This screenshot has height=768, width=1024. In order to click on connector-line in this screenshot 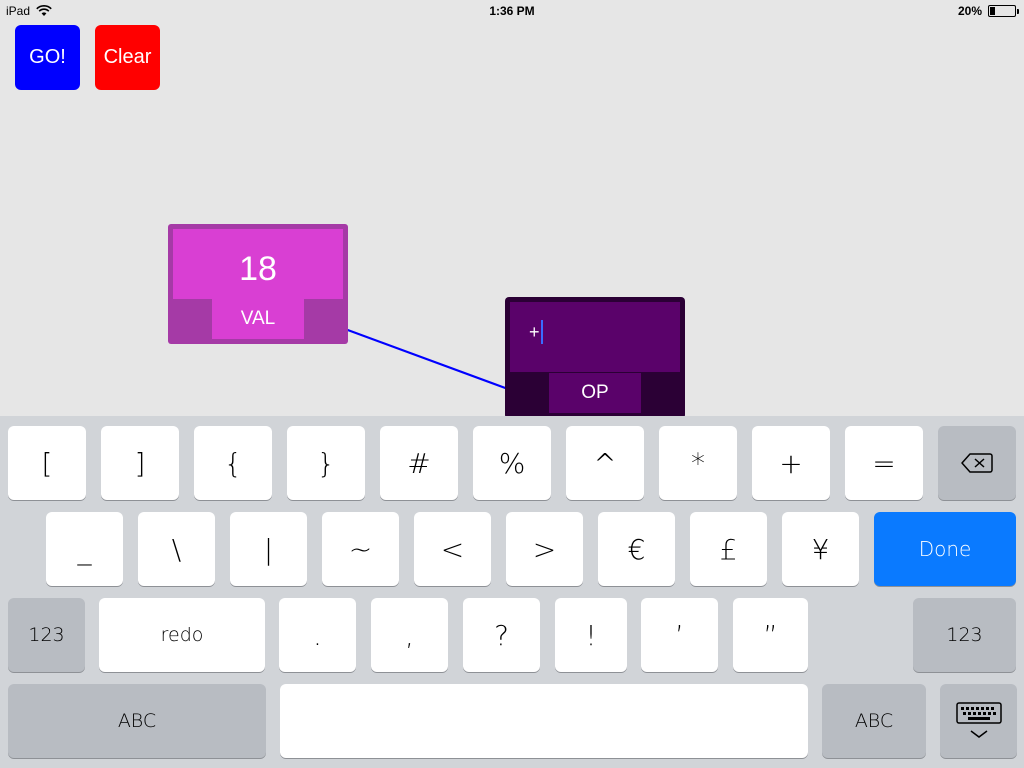, I will do `click(426, 359)`.